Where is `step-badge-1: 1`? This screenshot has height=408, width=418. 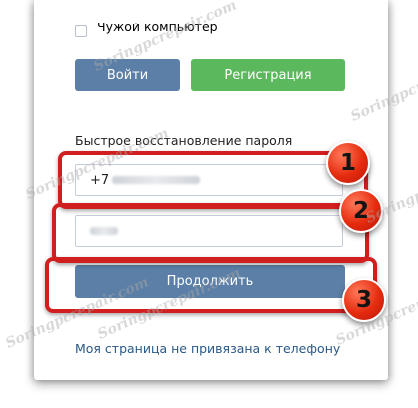 step-badge-1: 1 is located at coordinates (348, 163).